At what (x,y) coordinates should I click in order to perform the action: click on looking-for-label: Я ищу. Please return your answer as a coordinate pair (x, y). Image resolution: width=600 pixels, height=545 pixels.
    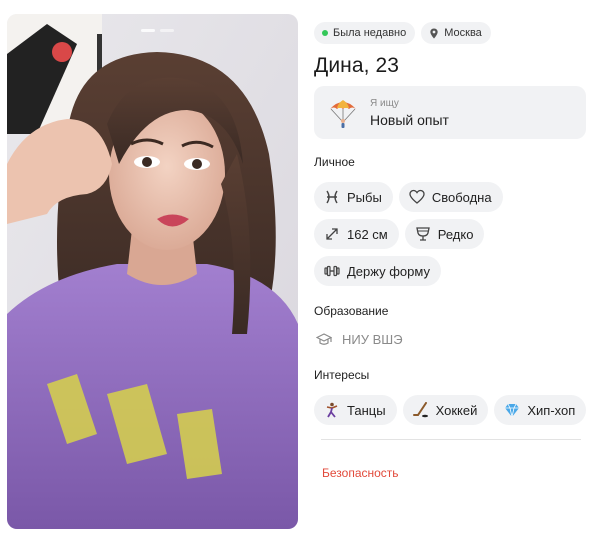
    Looking at the image, I should click on (384, 103).